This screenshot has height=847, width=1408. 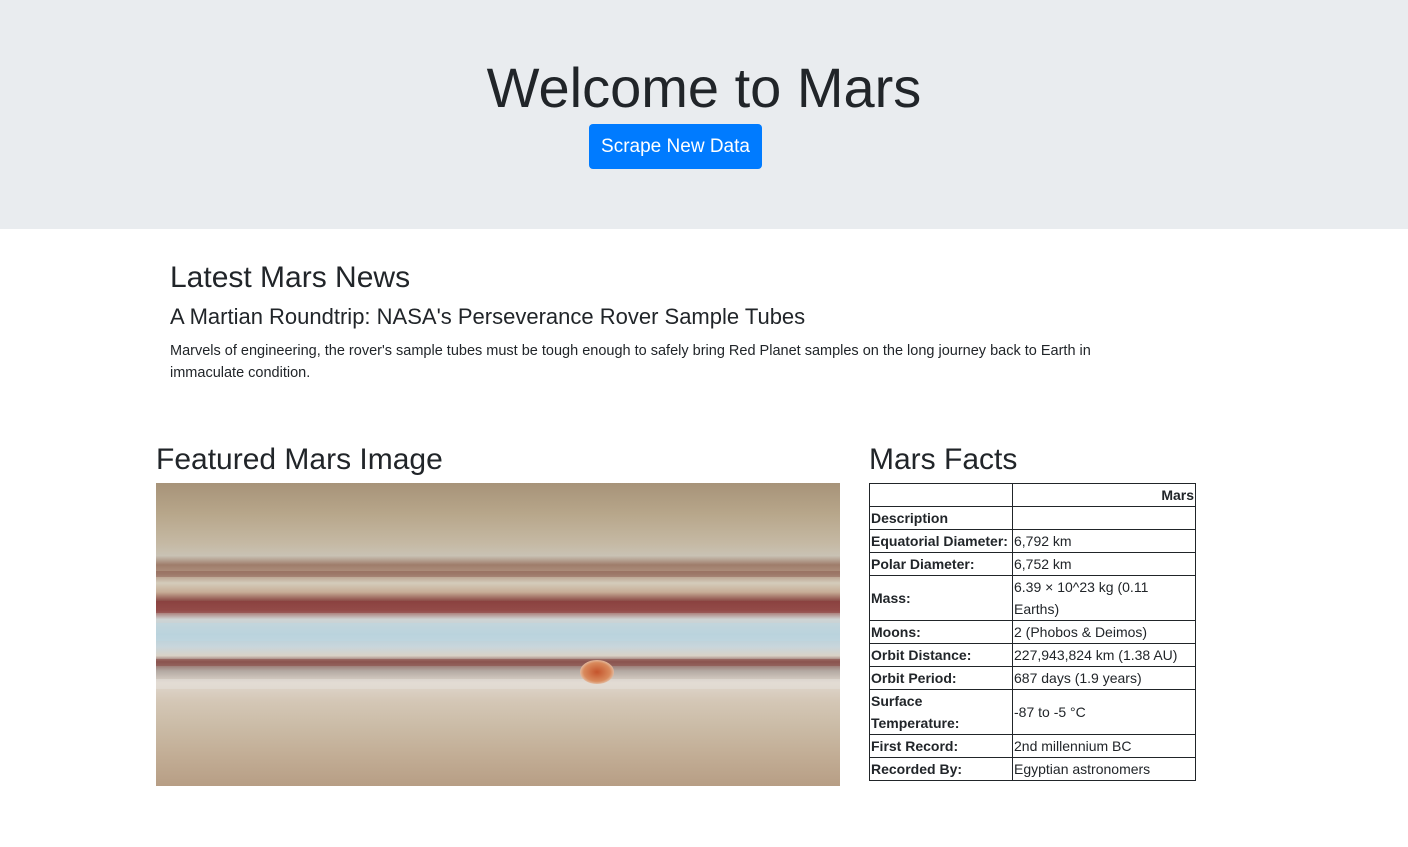 I want to click on fact-label: First Record:, so click(x=941, y=746).